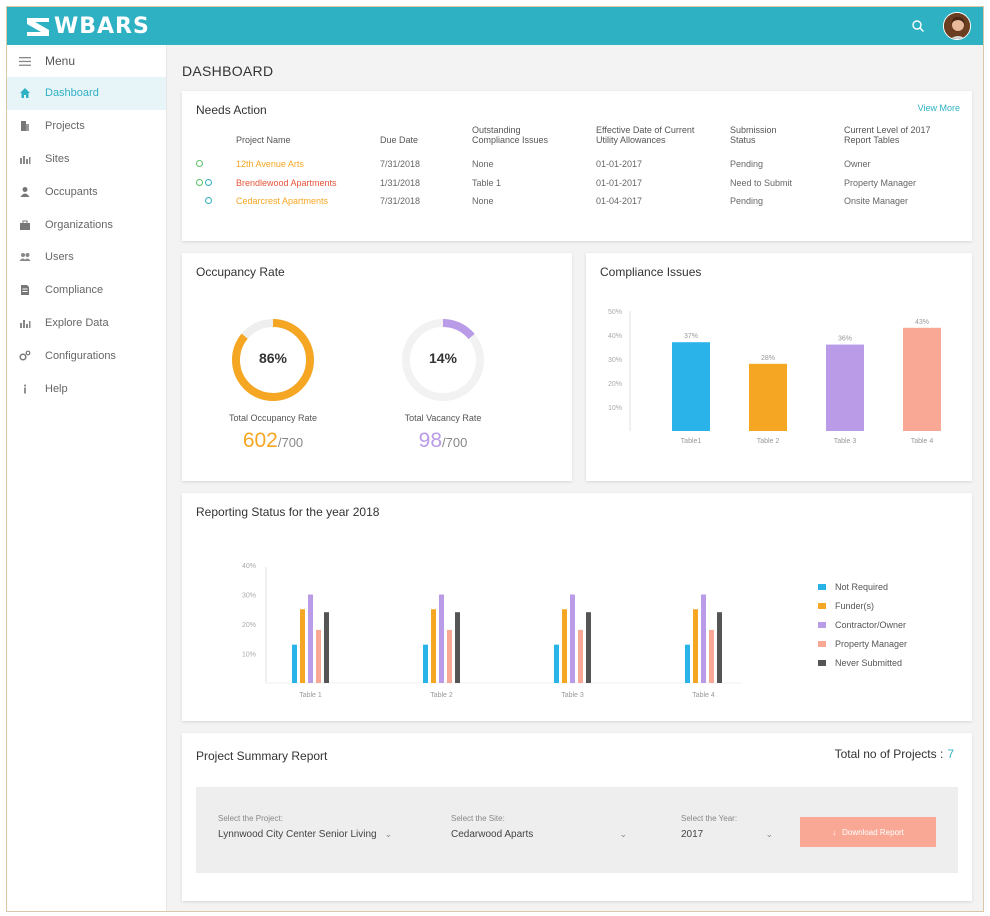 This screenshot has height=916, width=990. What do you see at coordinates (747, 164) in the screenshot?
I see `submission-status: Pending` at bounding box center [747, 164].